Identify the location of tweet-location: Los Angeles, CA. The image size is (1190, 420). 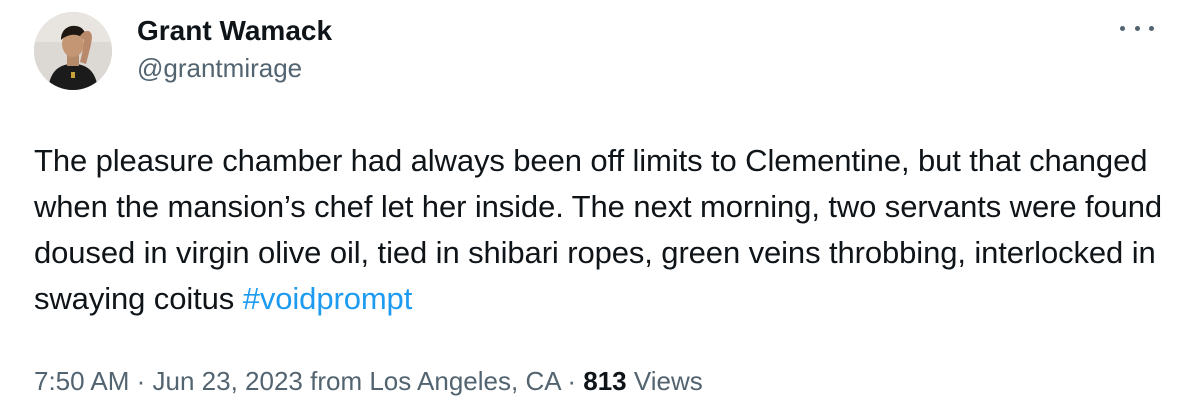
(464, 381).